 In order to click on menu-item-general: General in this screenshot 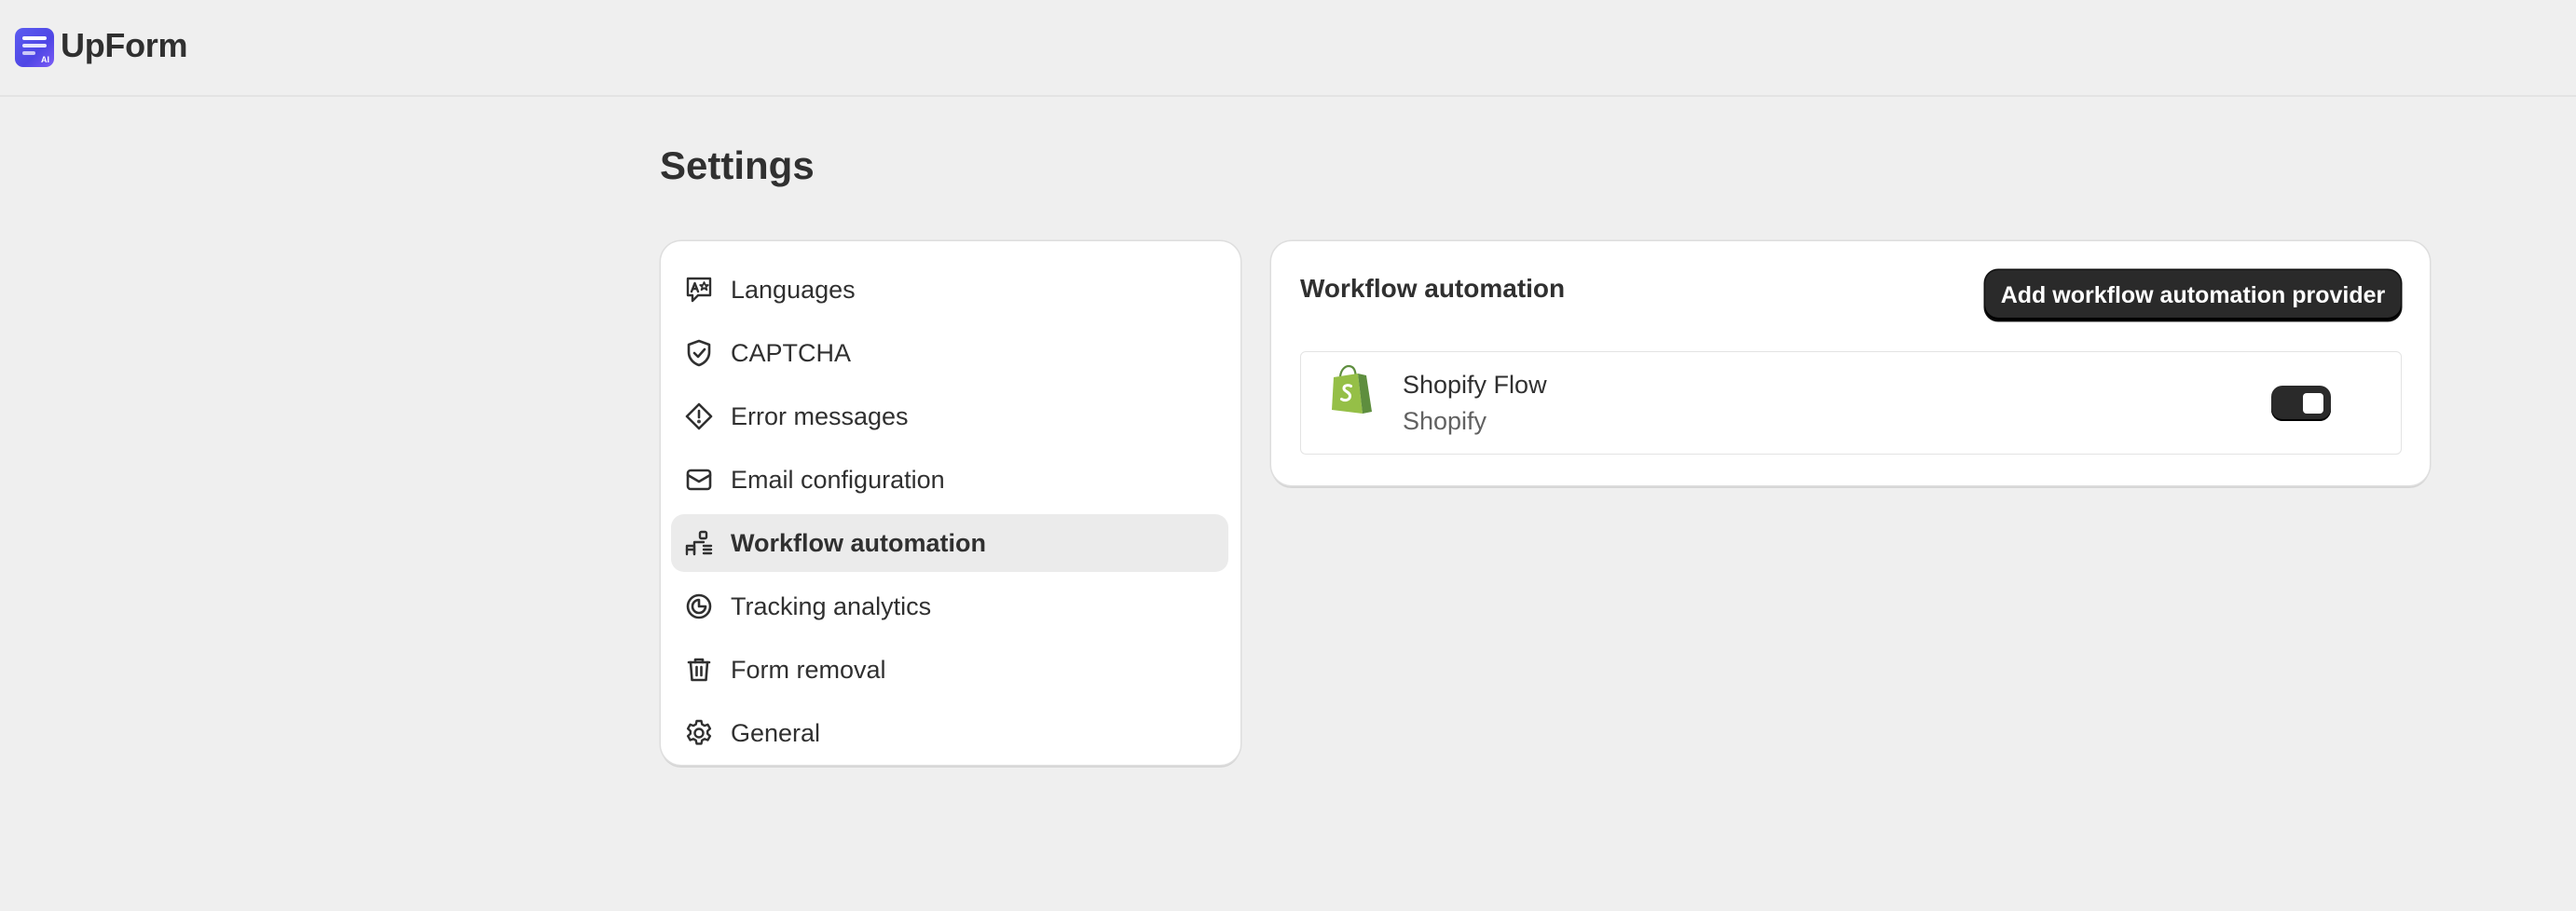, I will do `click(949, 733)`.